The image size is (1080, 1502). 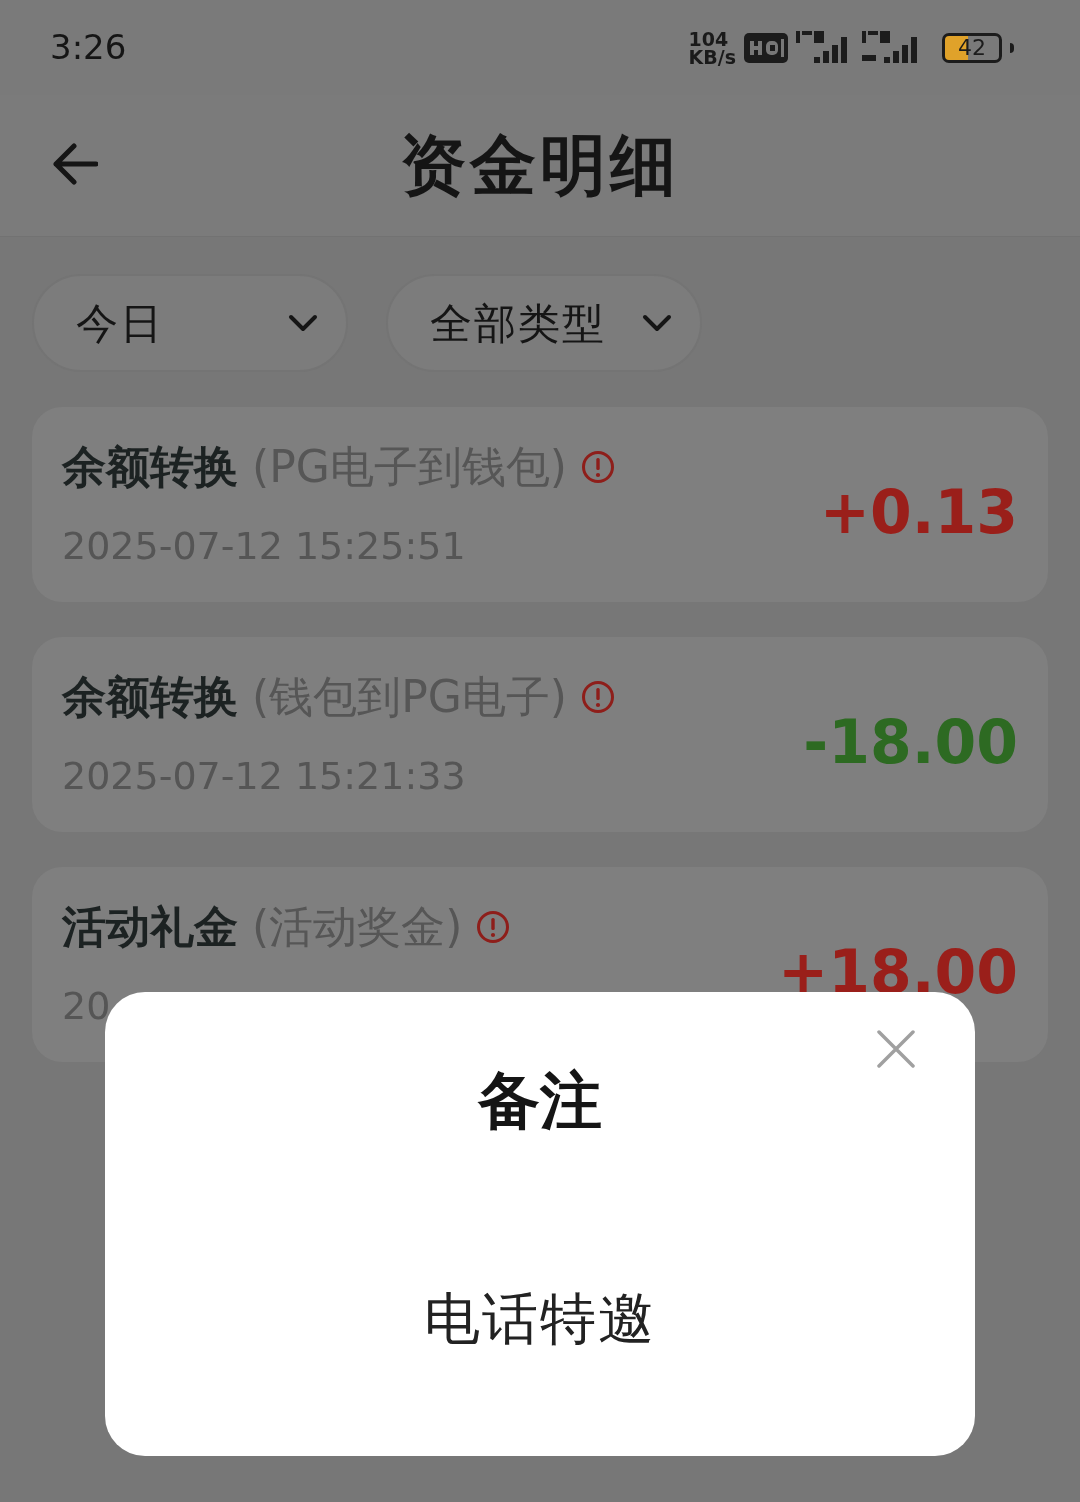 I want to click on close-icon, so click(x=896, y=1049).